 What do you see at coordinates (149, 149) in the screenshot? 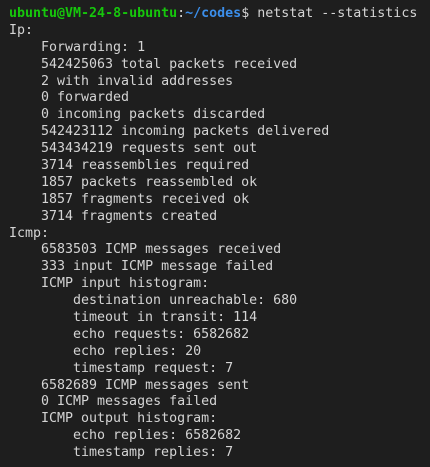
I see `ip-stat-line: 543434219 requests sent out` at bounding box center [149, 149].